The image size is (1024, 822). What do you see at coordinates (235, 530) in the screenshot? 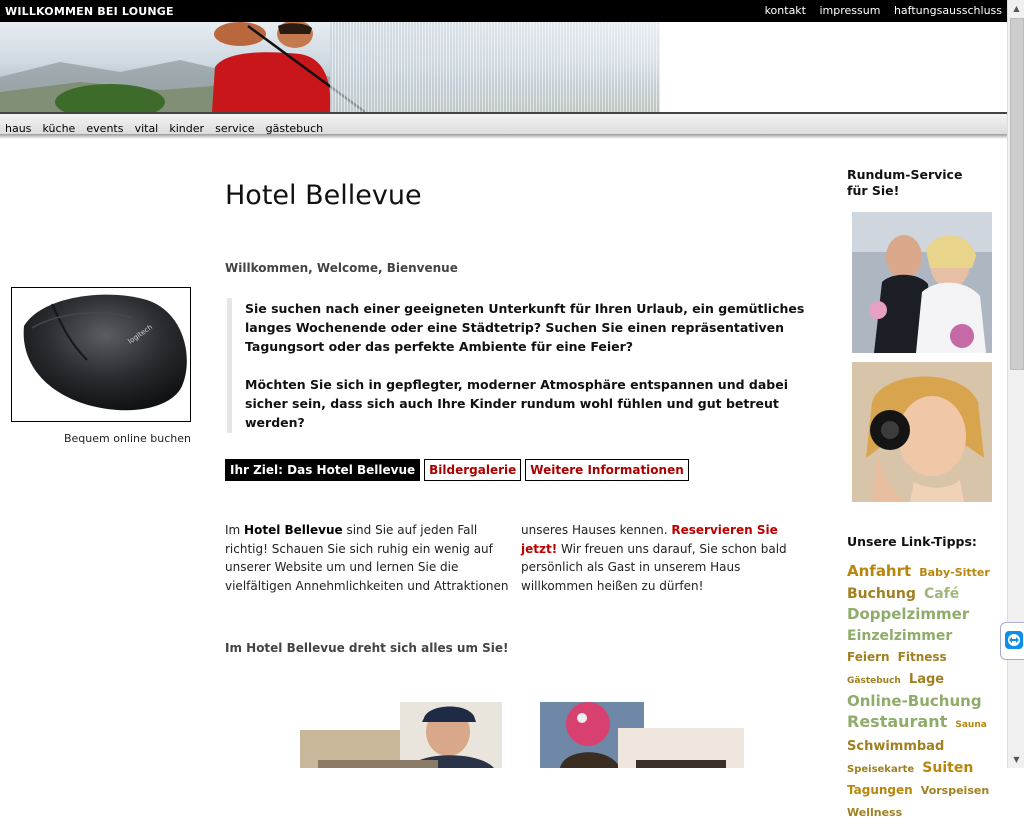
I see `col1-prefix: Im` at bounding box center [235, 530].